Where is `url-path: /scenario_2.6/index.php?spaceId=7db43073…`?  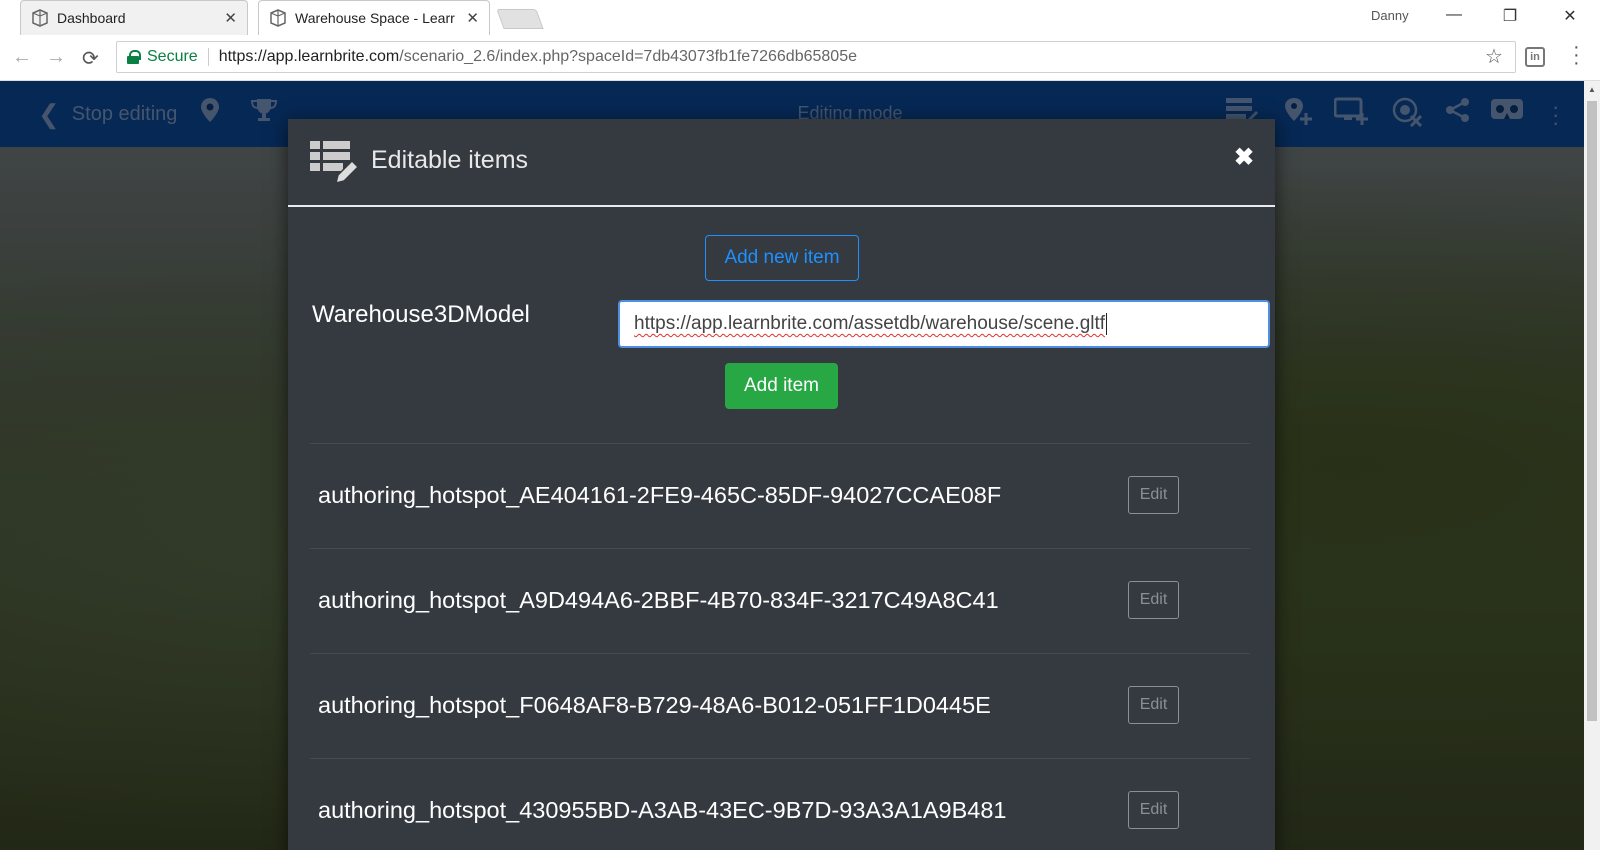
url-path: /scenario_2.6/index.php?spaceId=7db43073… is located at coordinates (628, 56).